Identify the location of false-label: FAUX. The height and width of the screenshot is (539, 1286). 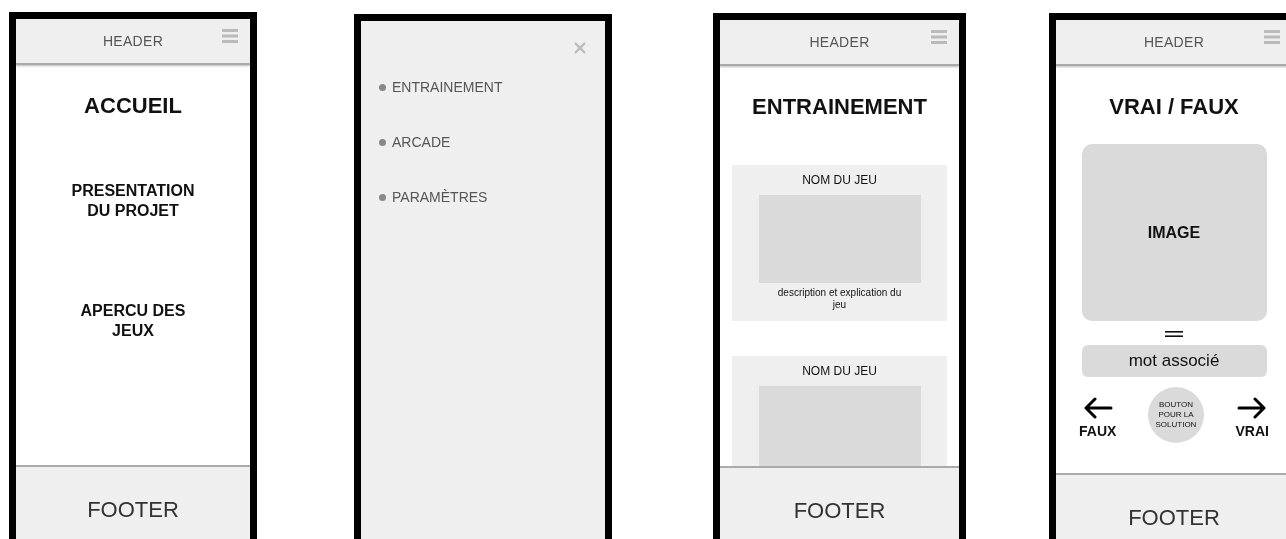
(1098, 431).